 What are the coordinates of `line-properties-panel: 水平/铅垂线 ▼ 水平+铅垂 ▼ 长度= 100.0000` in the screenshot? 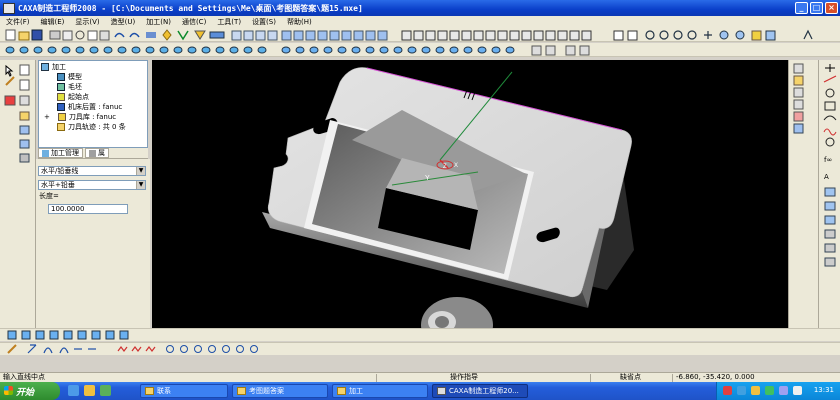 It's located at (93, 243).